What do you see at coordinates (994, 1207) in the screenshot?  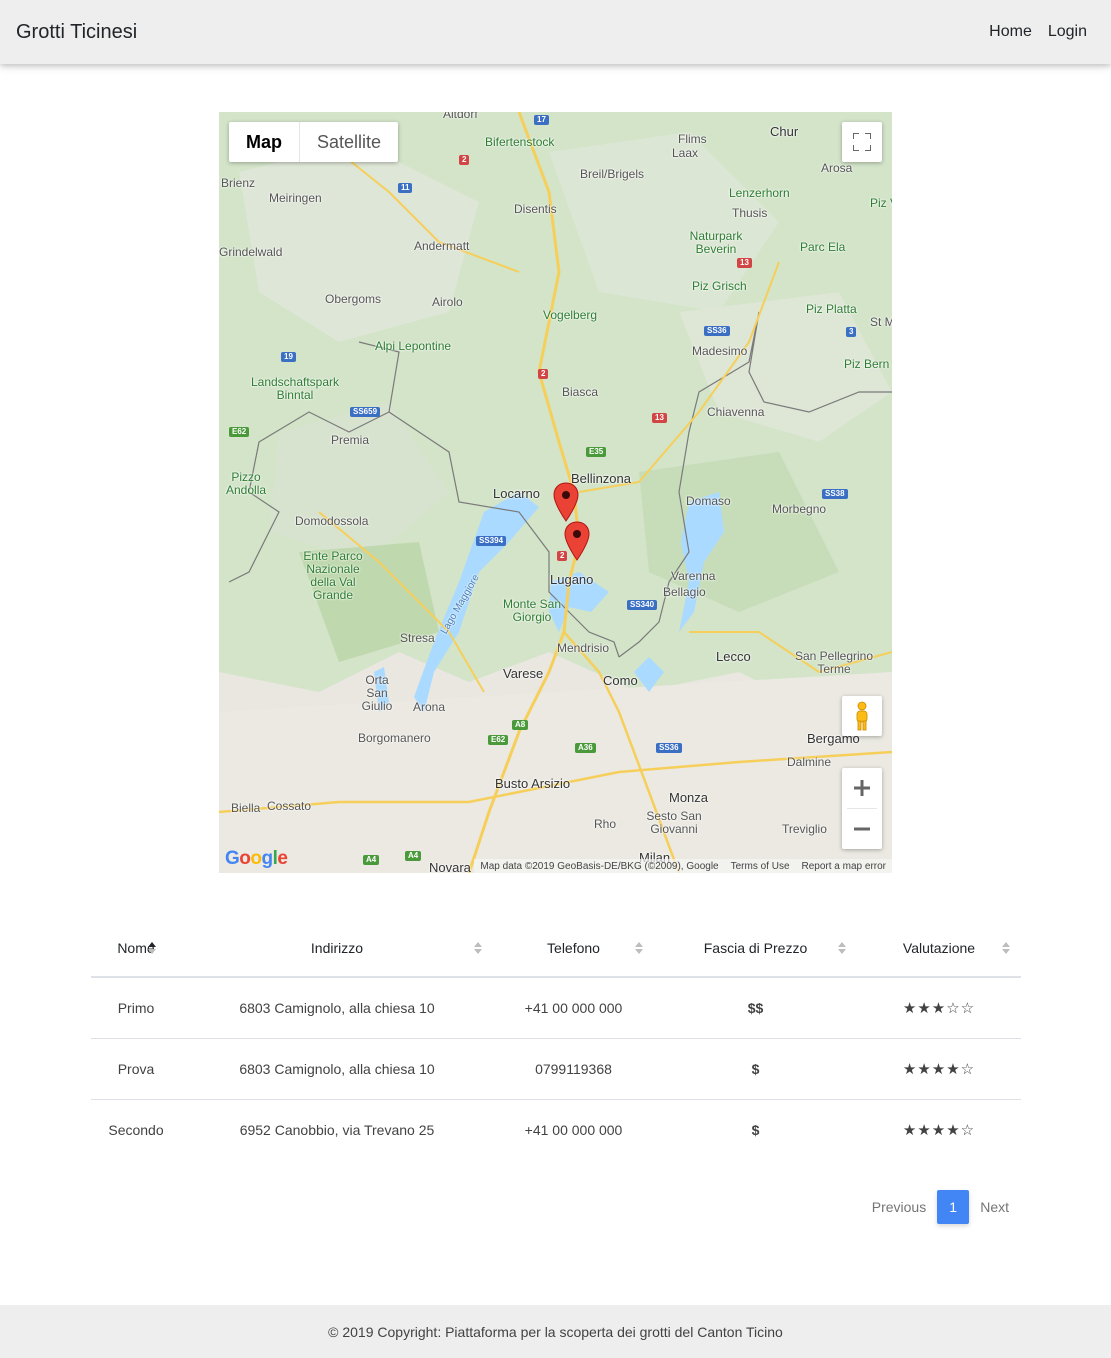 I see `pagination-next: Next` at bounding box center [994, 1207].